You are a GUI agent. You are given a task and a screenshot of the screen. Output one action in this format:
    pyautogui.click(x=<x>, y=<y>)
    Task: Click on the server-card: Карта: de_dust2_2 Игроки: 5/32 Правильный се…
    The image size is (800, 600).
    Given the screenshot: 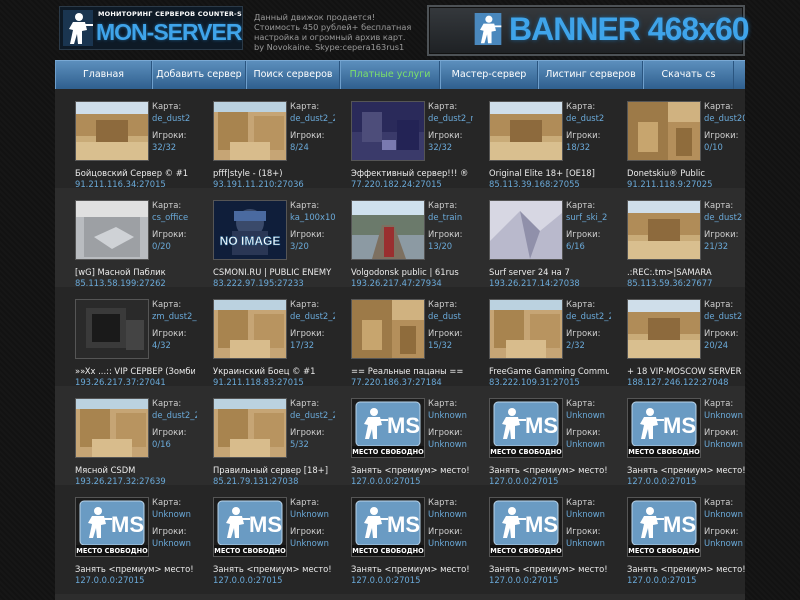 What is the action you would take?
    pyautogui.click(x=264, y=436)
    